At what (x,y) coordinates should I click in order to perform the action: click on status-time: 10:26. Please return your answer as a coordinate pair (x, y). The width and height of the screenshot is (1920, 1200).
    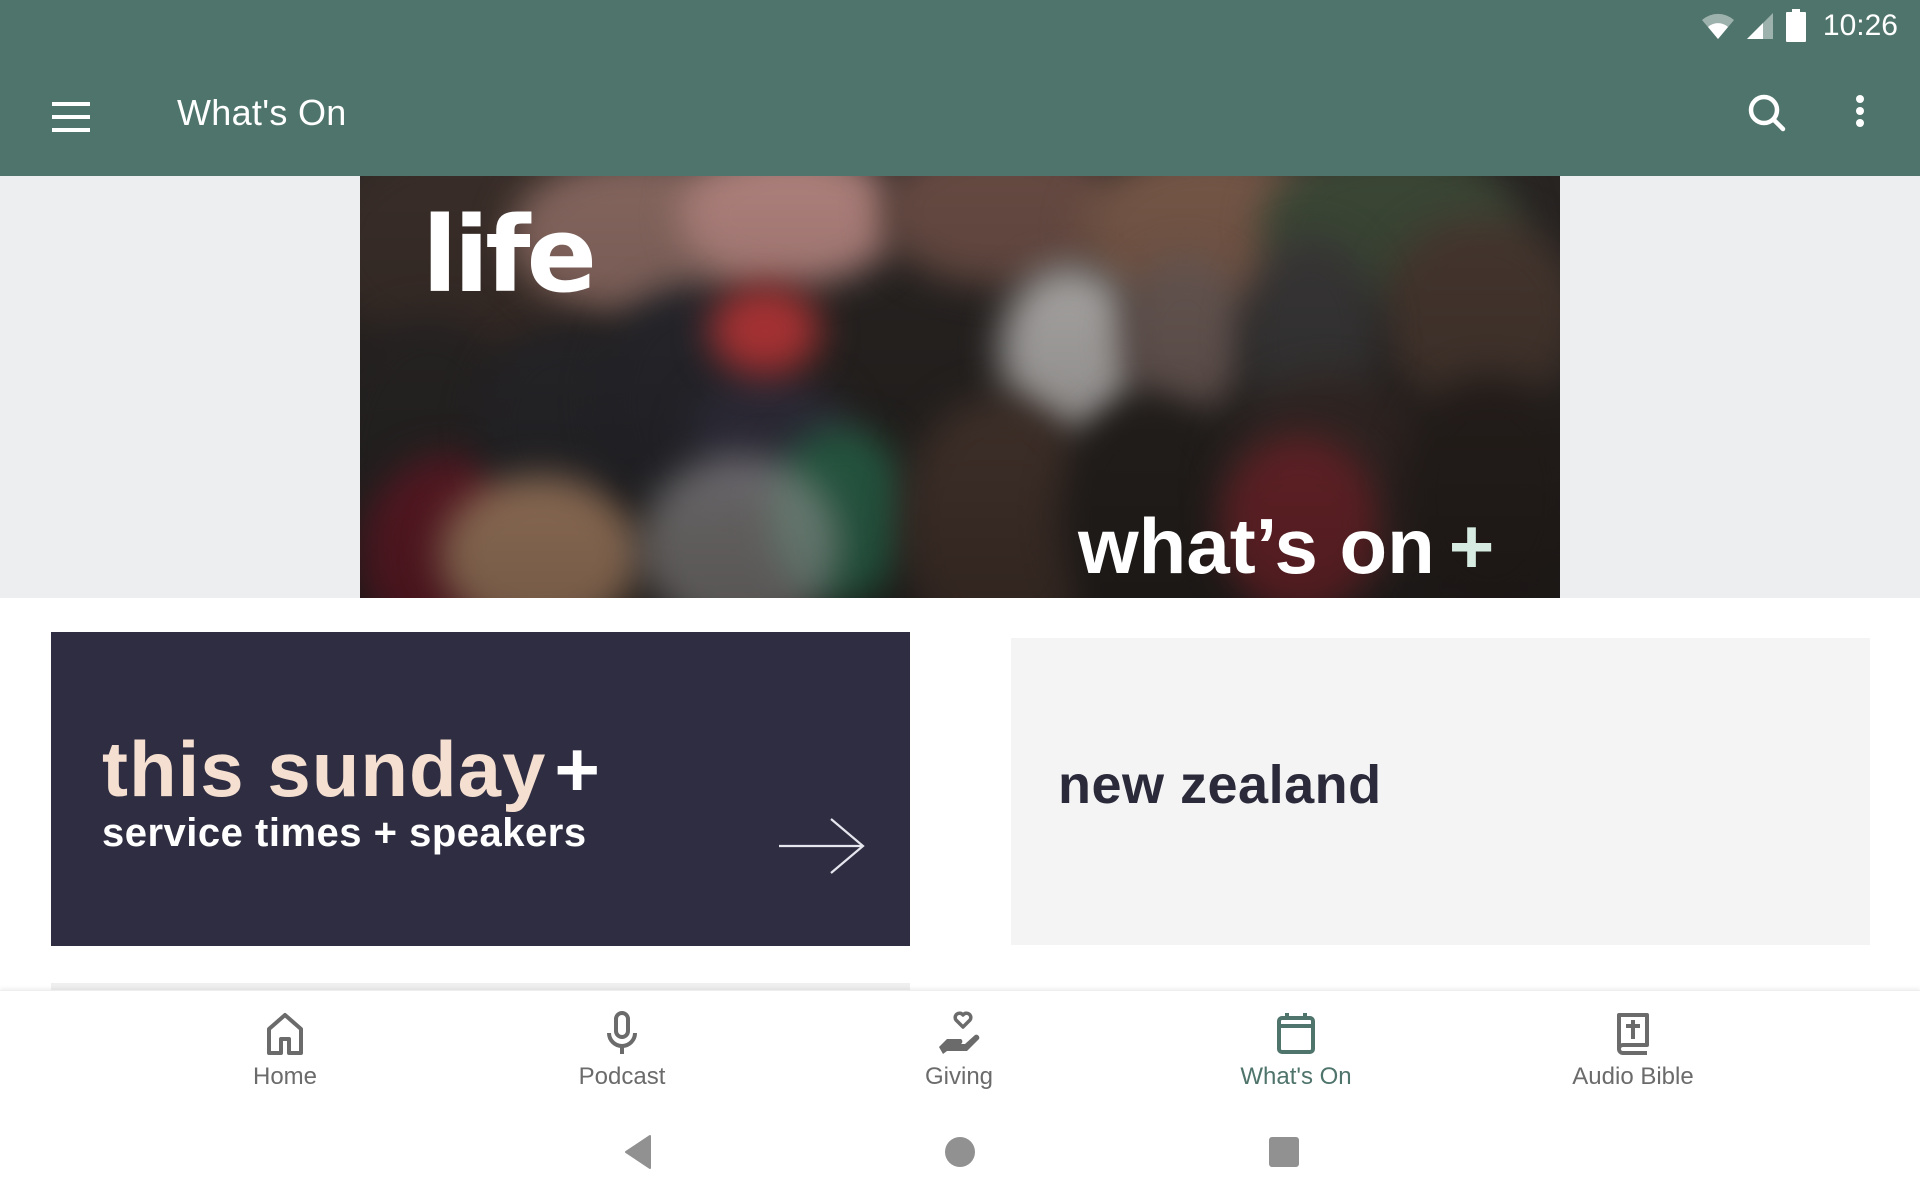
    Looking at the image, I should click on (1860, 25).